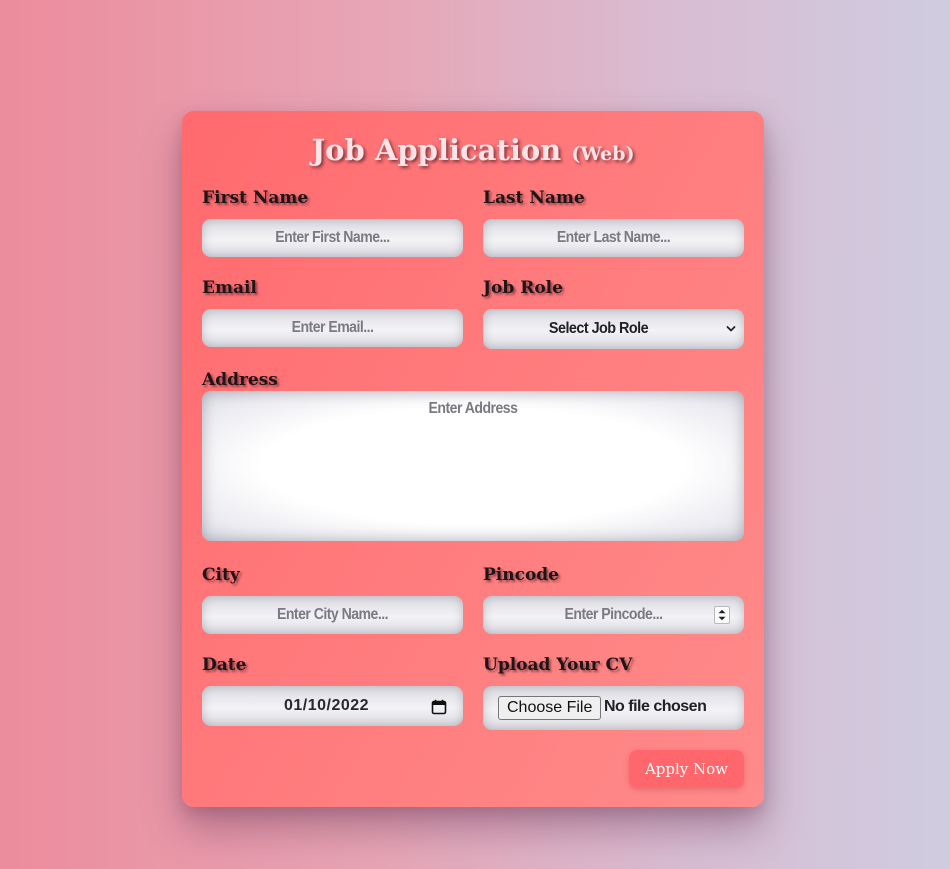 The height and width of the screenshot is (869, 950). Describe the element at coordinates (534, 198) in the screenshot. I see `last-name-label: Last Name` at that location.